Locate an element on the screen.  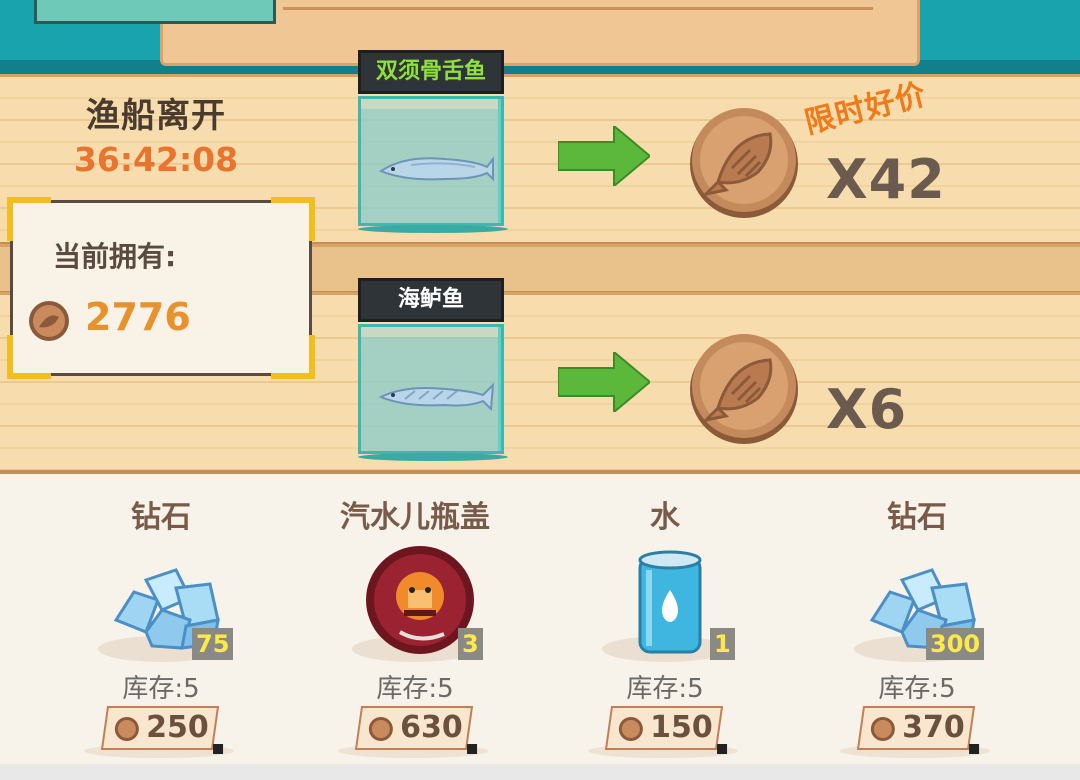
item-count: 75 is located at coordinates (213, 644).